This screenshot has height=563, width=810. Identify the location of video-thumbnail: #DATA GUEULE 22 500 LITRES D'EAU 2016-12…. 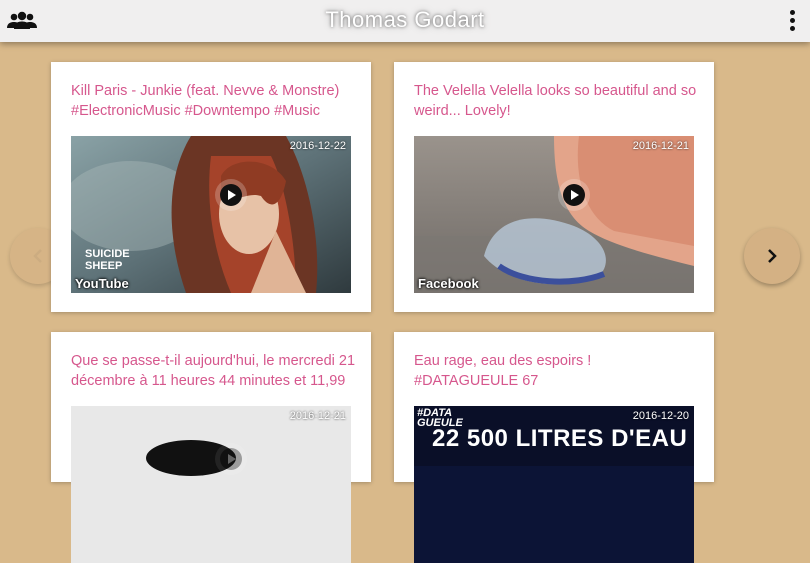
(554, 484).